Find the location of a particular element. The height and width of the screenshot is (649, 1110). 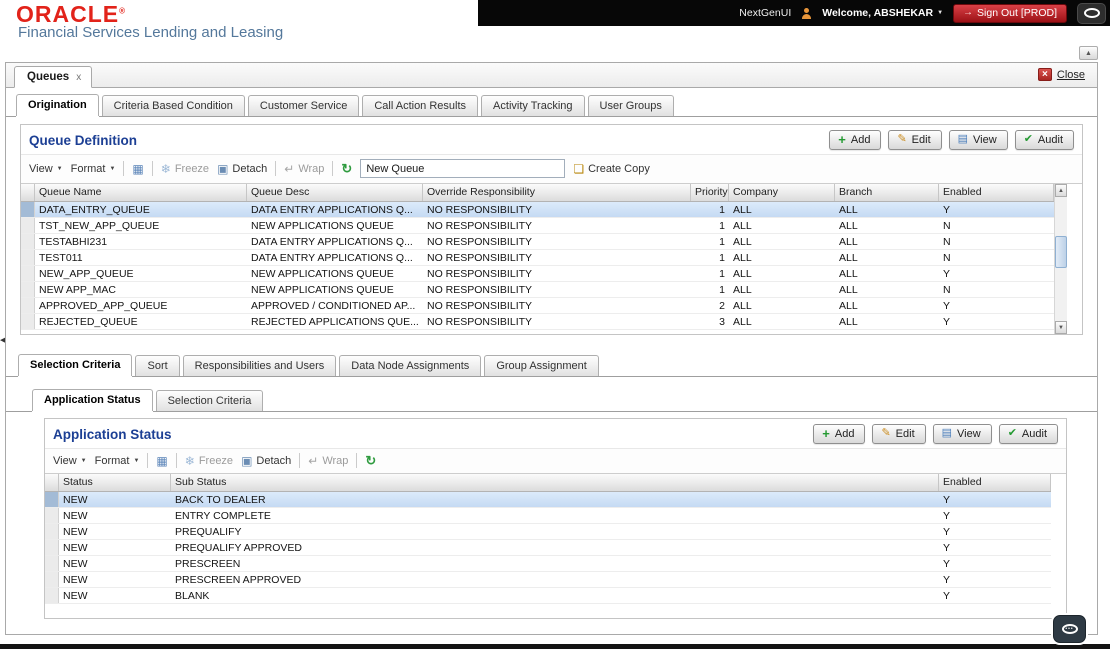

main-tab: Call Action Results is located at coordinates (420, 105).